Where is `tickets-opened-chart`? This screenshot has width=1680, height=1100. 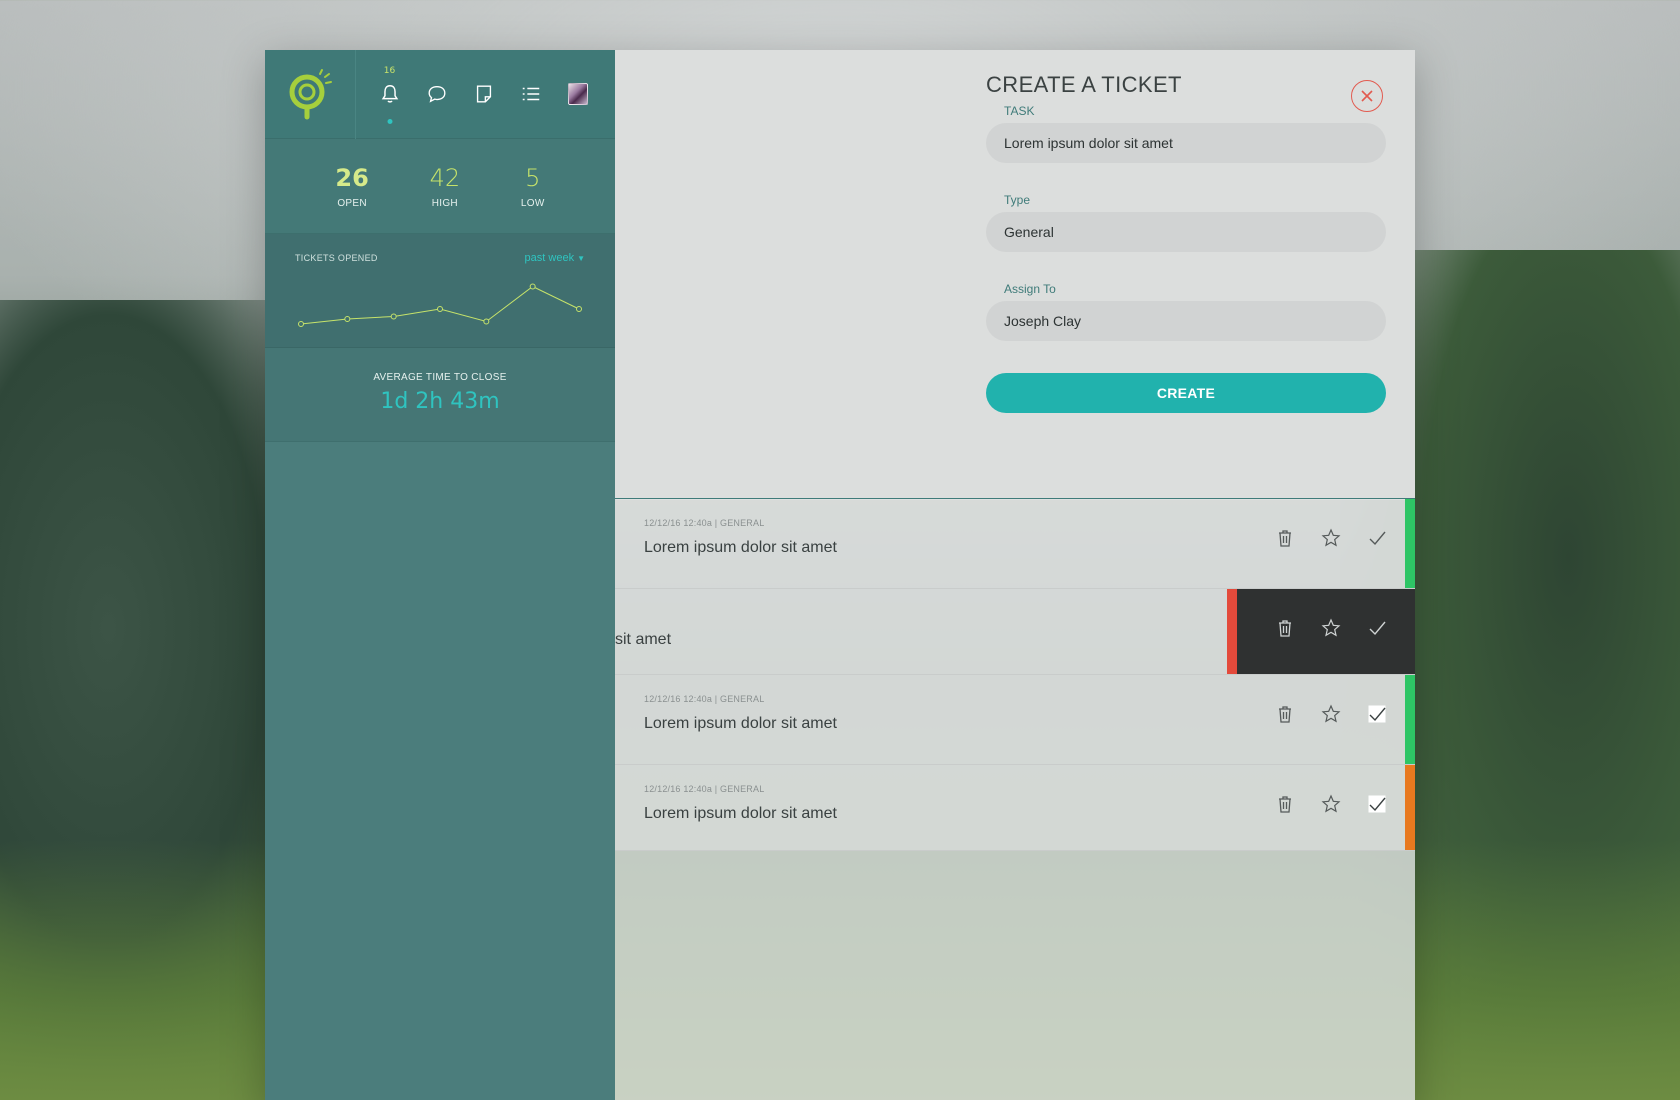 tickets-opened-chart is located at coordinates (440, 305).